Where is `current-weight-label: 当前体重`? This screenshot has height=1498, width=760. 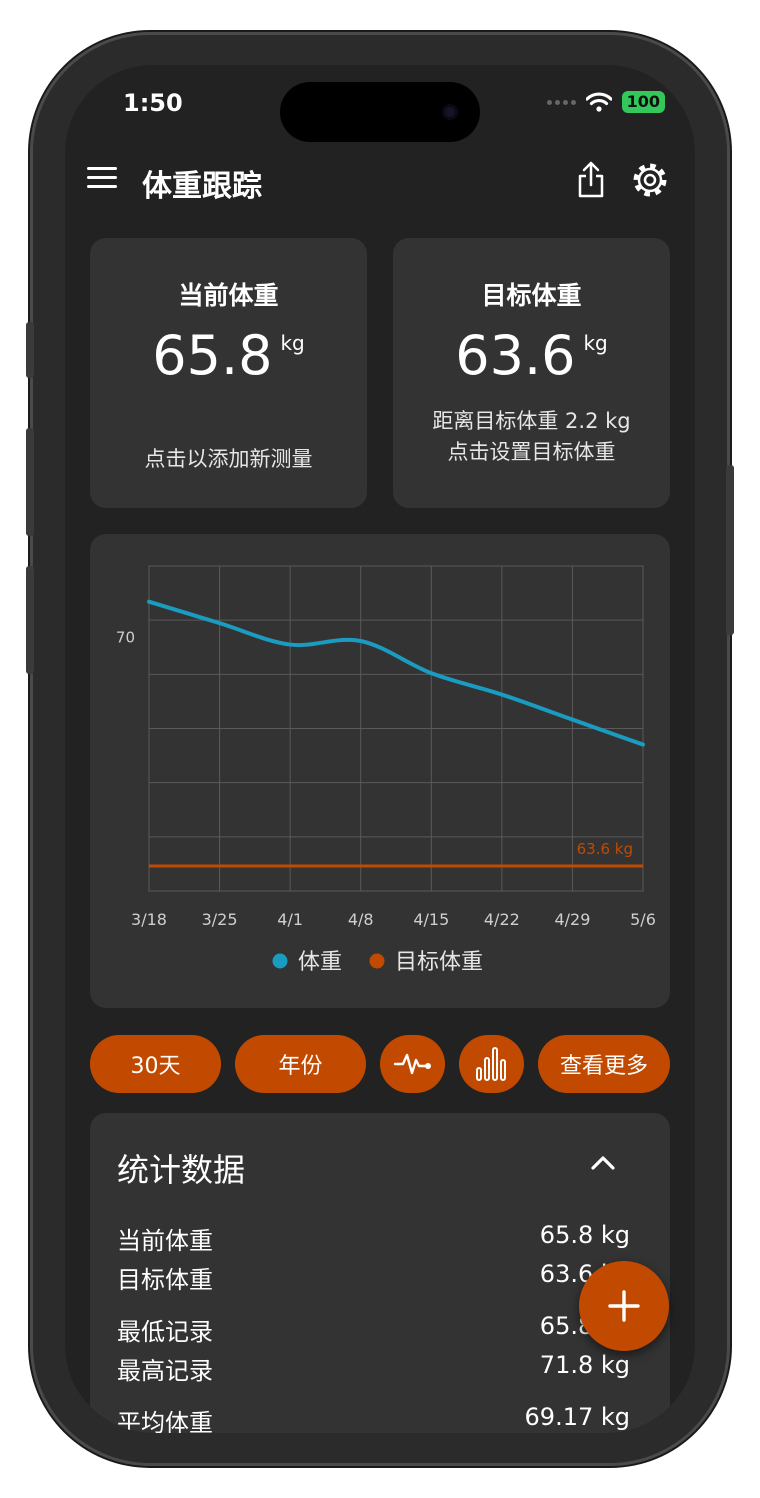
current-weight-label: 当前体重 is located at coordinates (228, 295).